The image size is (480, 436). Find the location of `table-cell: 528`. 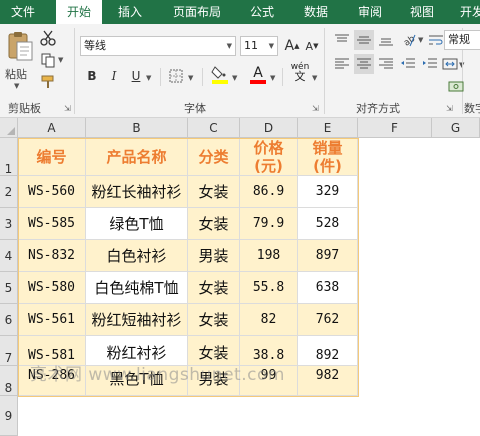

table-cell: 528 is located at coordinates (328, 224).